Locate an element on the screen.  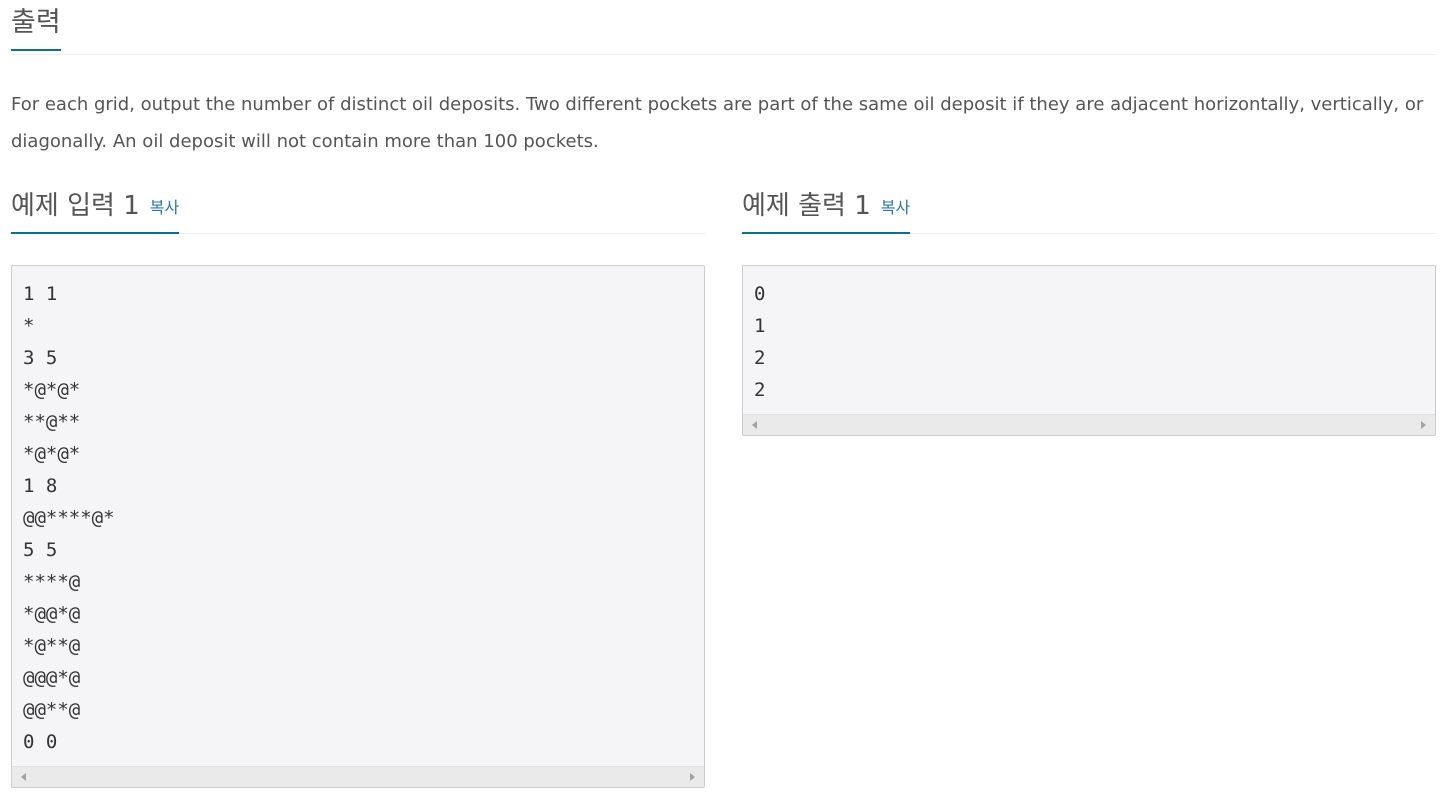
output-section-header: 출력 is located at coordinates (723, 27).